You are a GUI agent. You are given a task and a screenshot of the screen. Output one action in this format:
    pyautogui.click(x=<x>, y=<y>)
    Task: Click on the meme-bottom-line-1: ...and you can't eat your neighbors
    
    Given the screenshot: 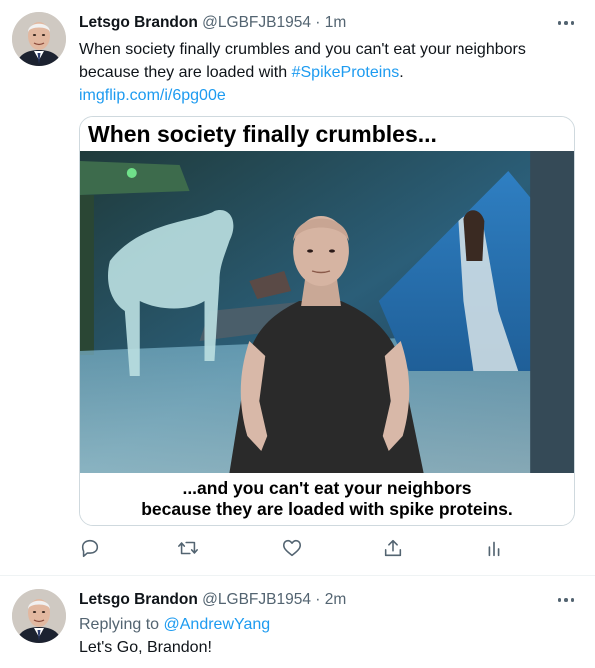 What is the action you would take?
    pyautogui.click(x=327, y=488)
    